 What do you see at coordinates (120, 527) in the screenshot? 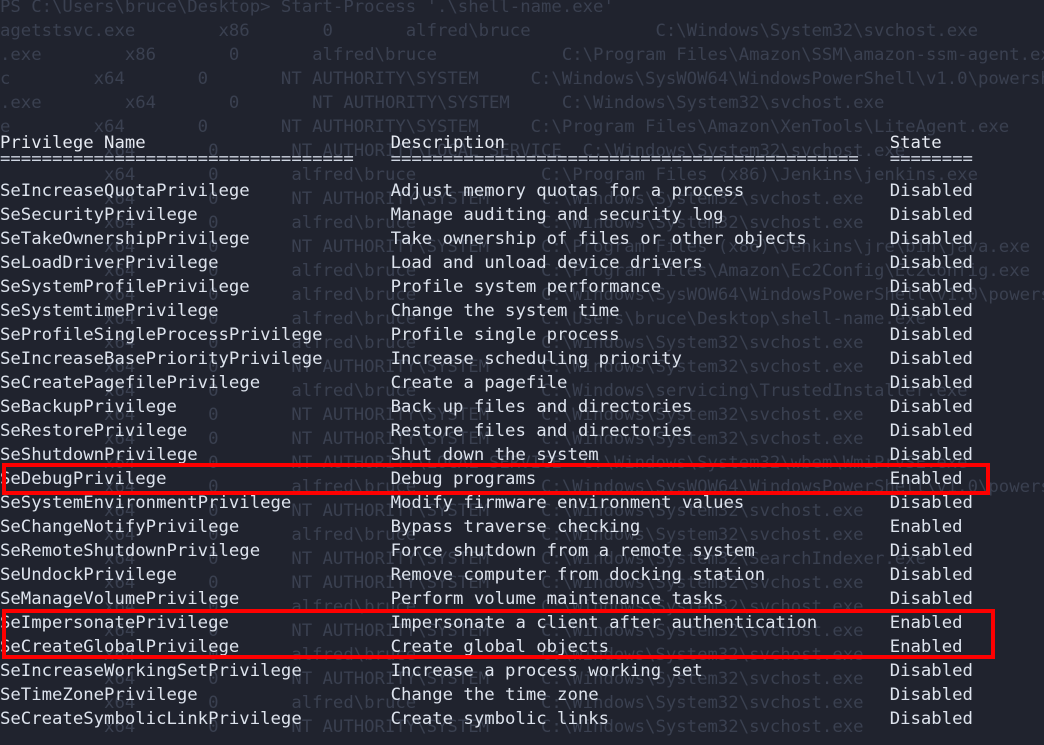
I see `privilege-name-cell: SeChangeNotifyPrivilege` at bounding box center [120, 527].